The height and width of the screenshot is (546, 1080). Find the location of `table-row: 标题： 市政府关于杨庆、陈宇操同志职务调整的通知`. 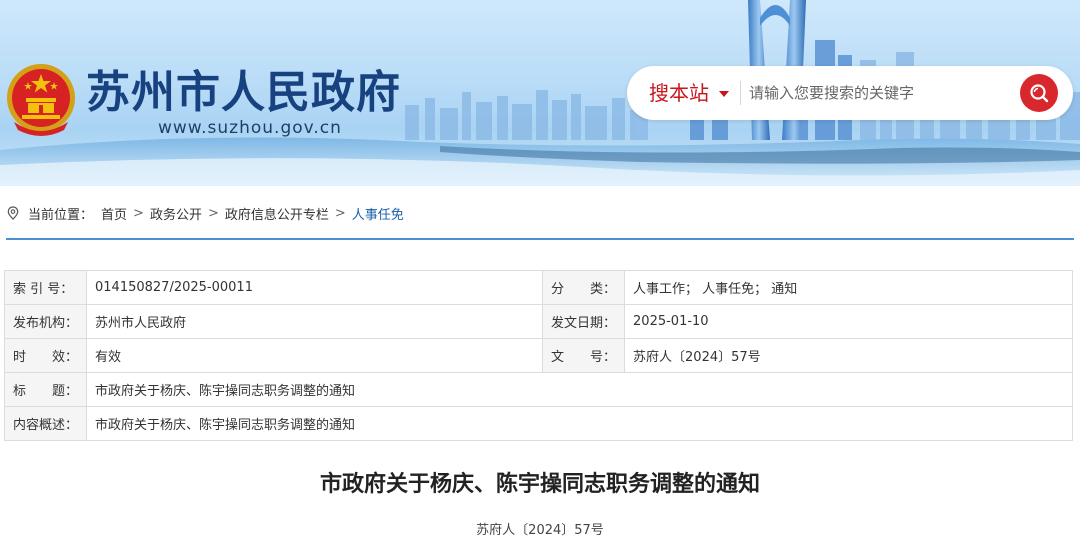

table-row: 标题： 市政府关于杨庆、陈宇操同志职务调整的通知 is located at coordinates (538, 389).